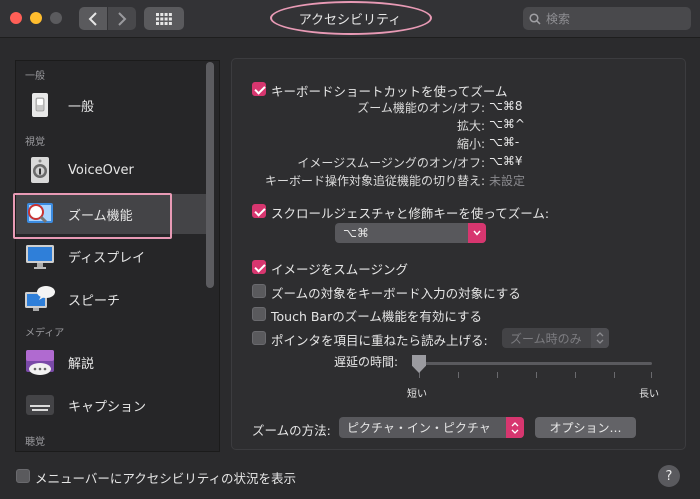  I want to click on search-icon, so click(535, 18).